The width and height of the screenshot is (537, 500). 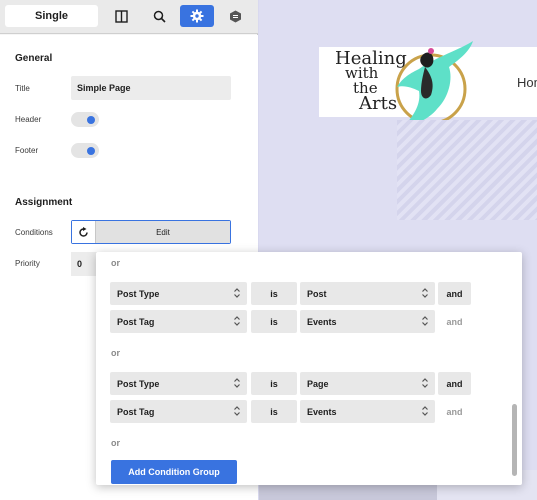 What do you see at coordinates (428, 84) in the screenshot?
I see `site-header: Healing with the Arts Hom` at bounding box center [428, 84].